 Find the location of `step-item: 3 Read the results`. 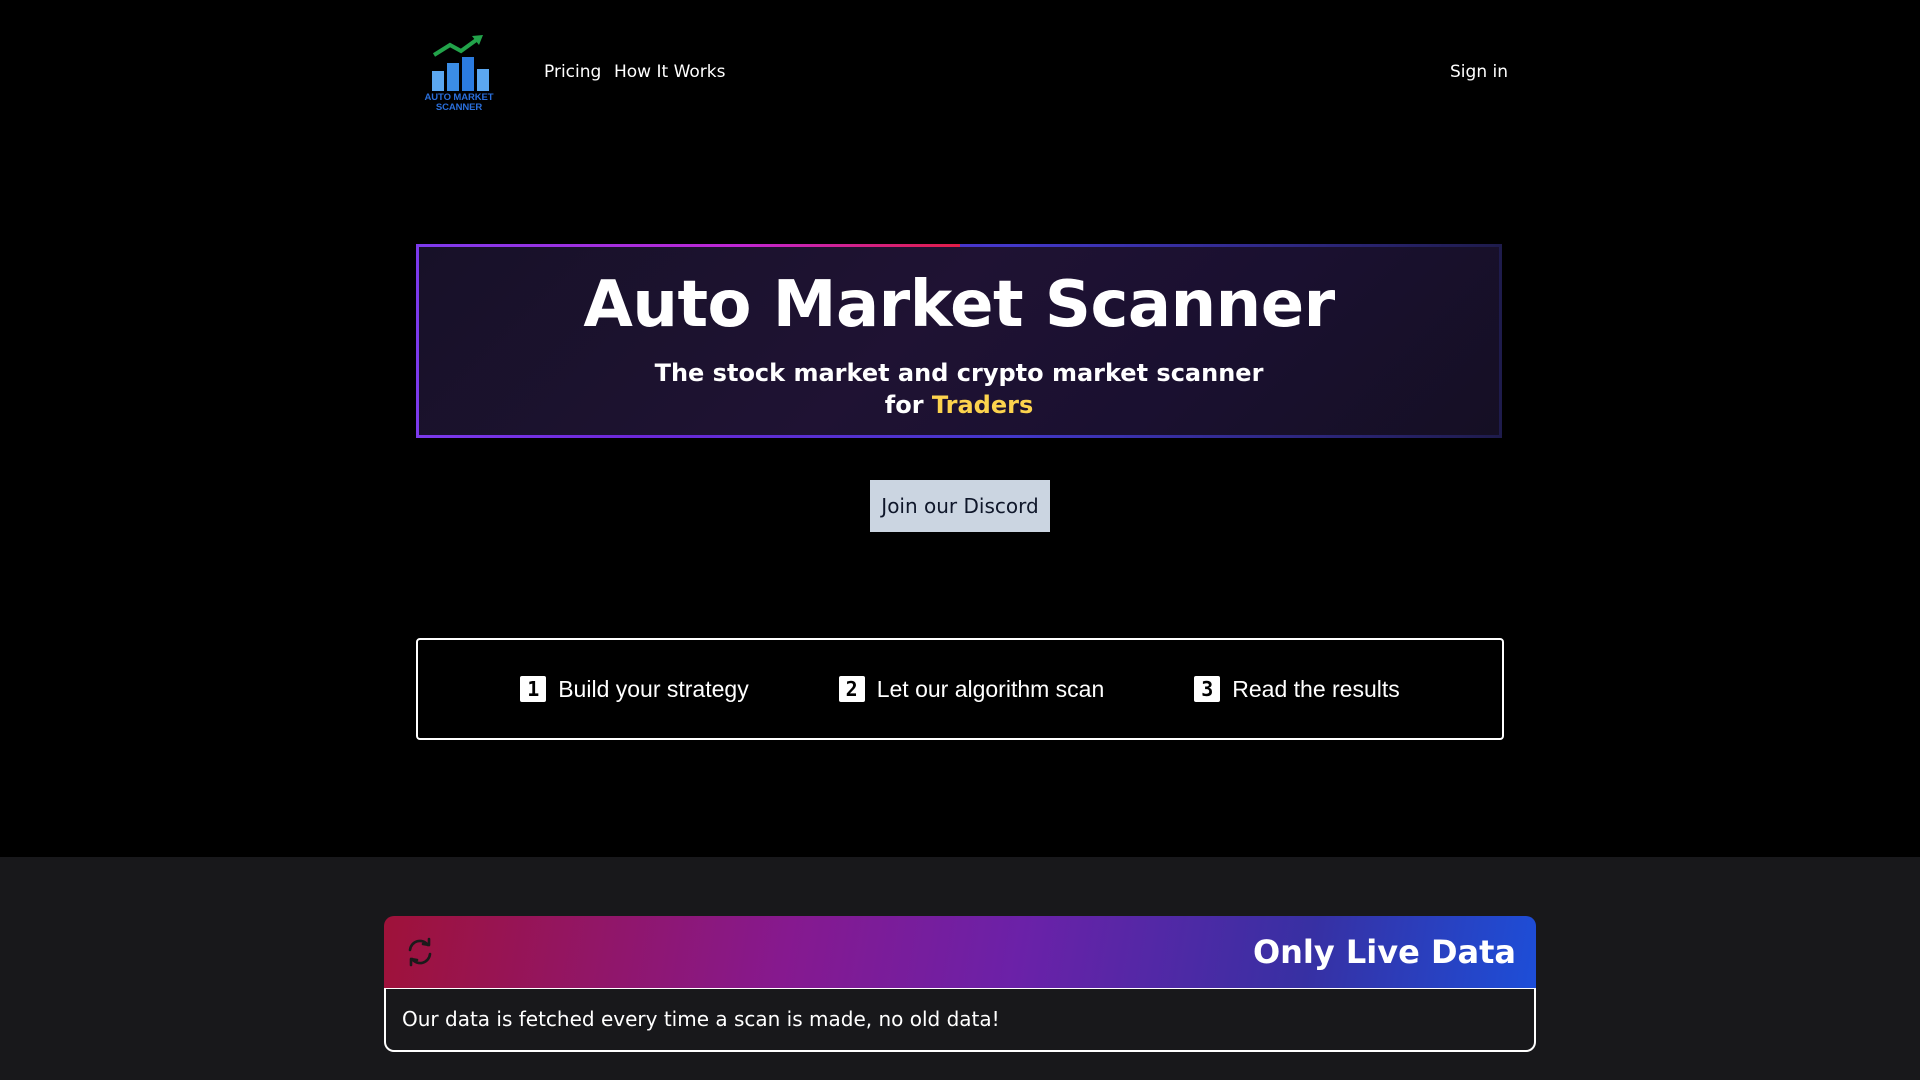

step-item: 3 Read the results is located at coordinates (1297, 689).